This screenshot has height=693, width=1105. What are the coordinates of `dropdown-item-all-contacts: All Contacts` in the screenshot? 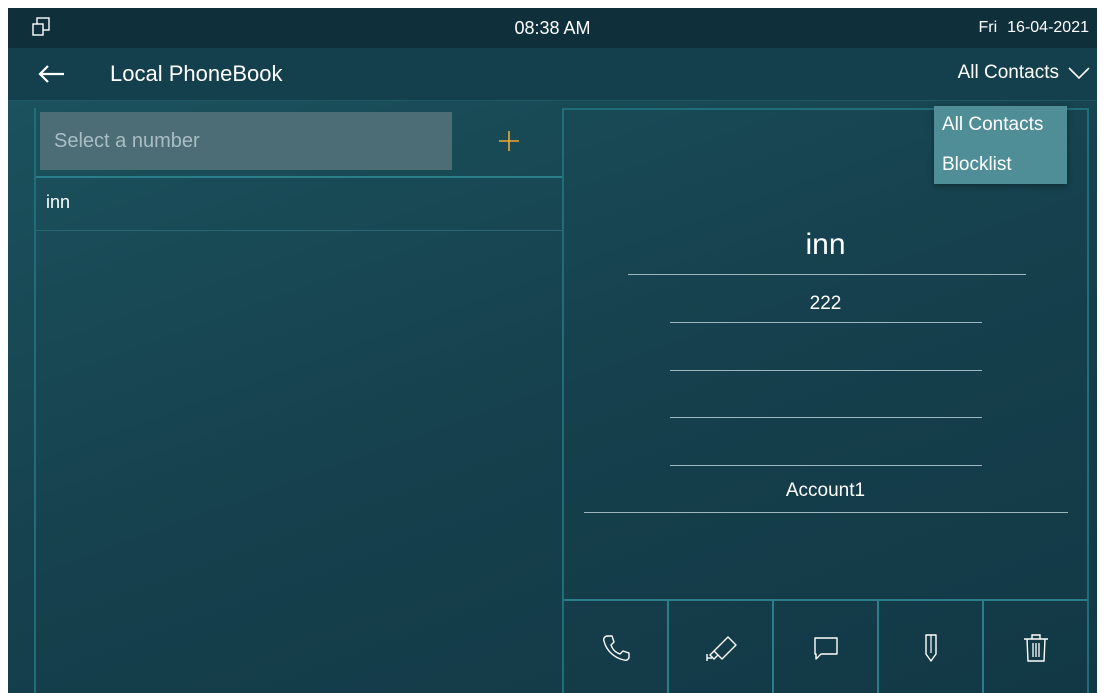 It's located at (992, 125).